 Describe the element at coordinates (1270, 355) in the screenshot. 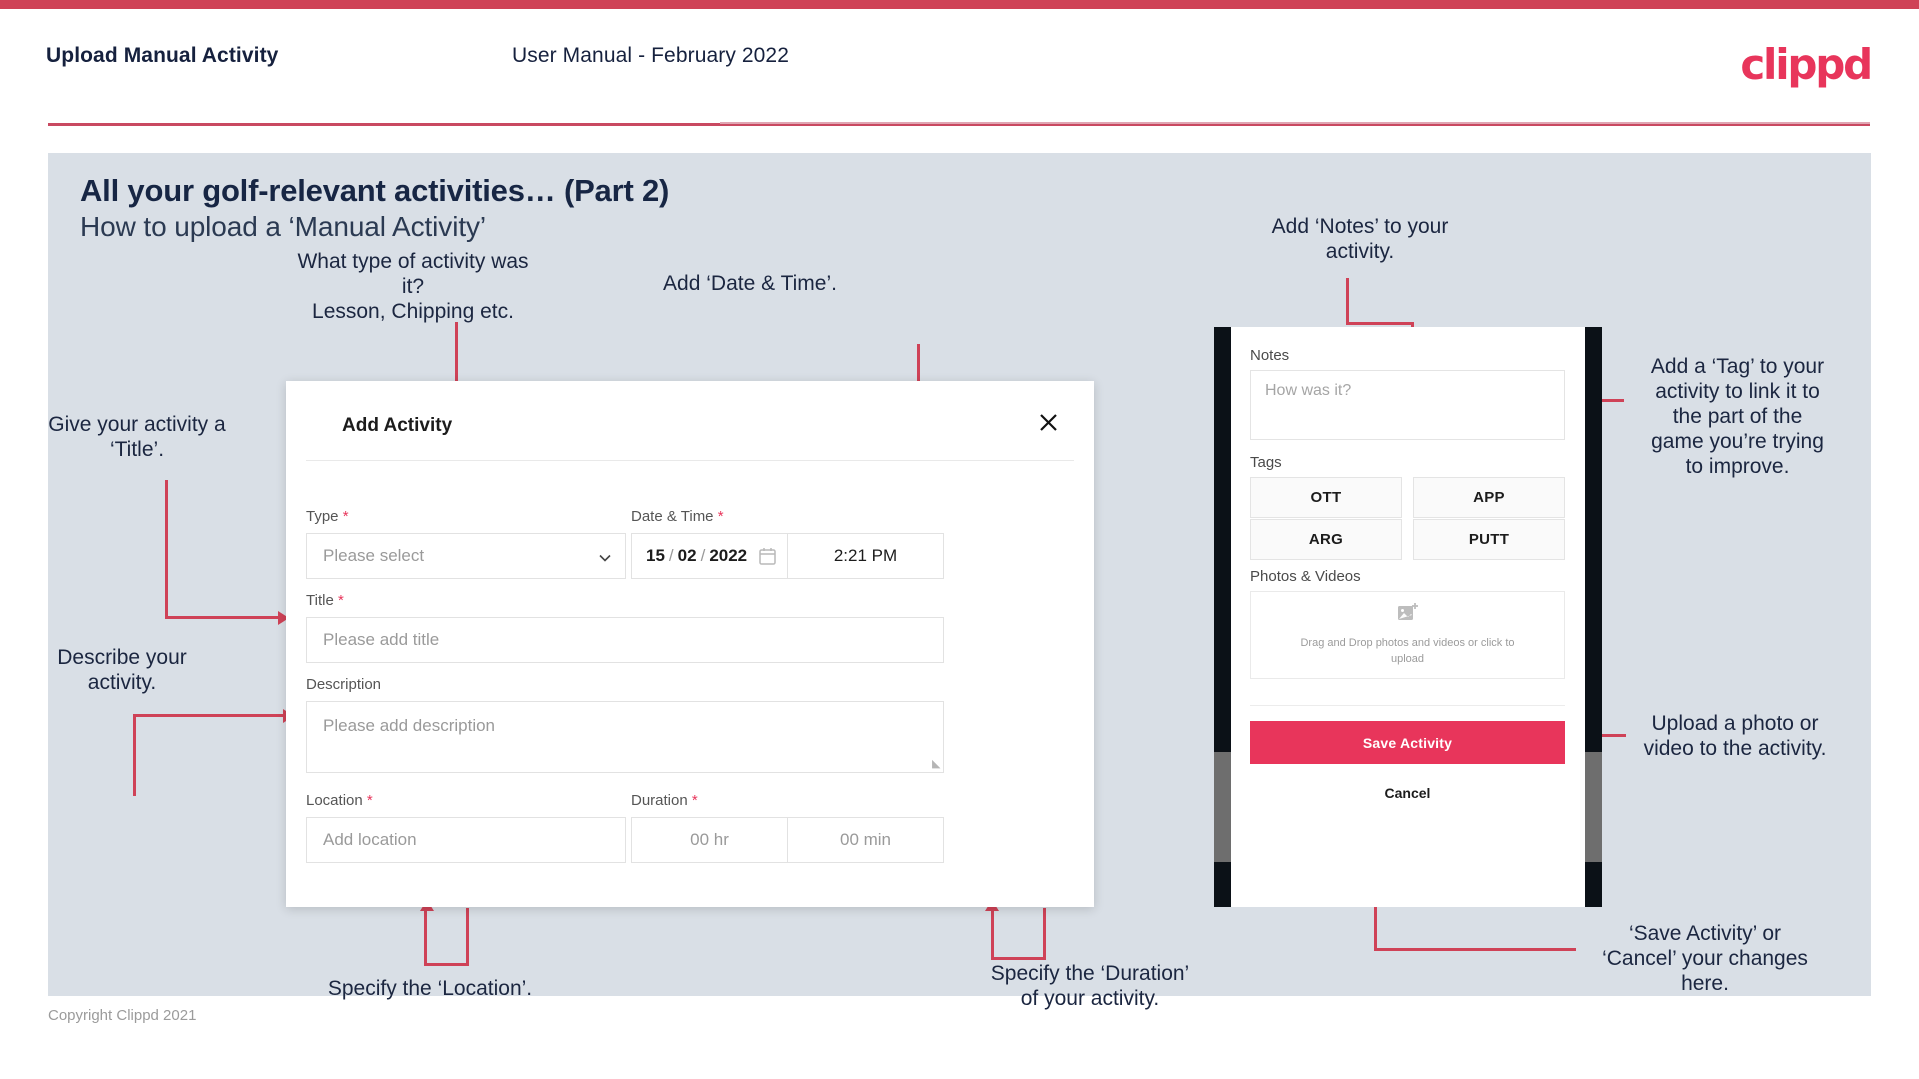

I see `notes-label: Notes` at that location.